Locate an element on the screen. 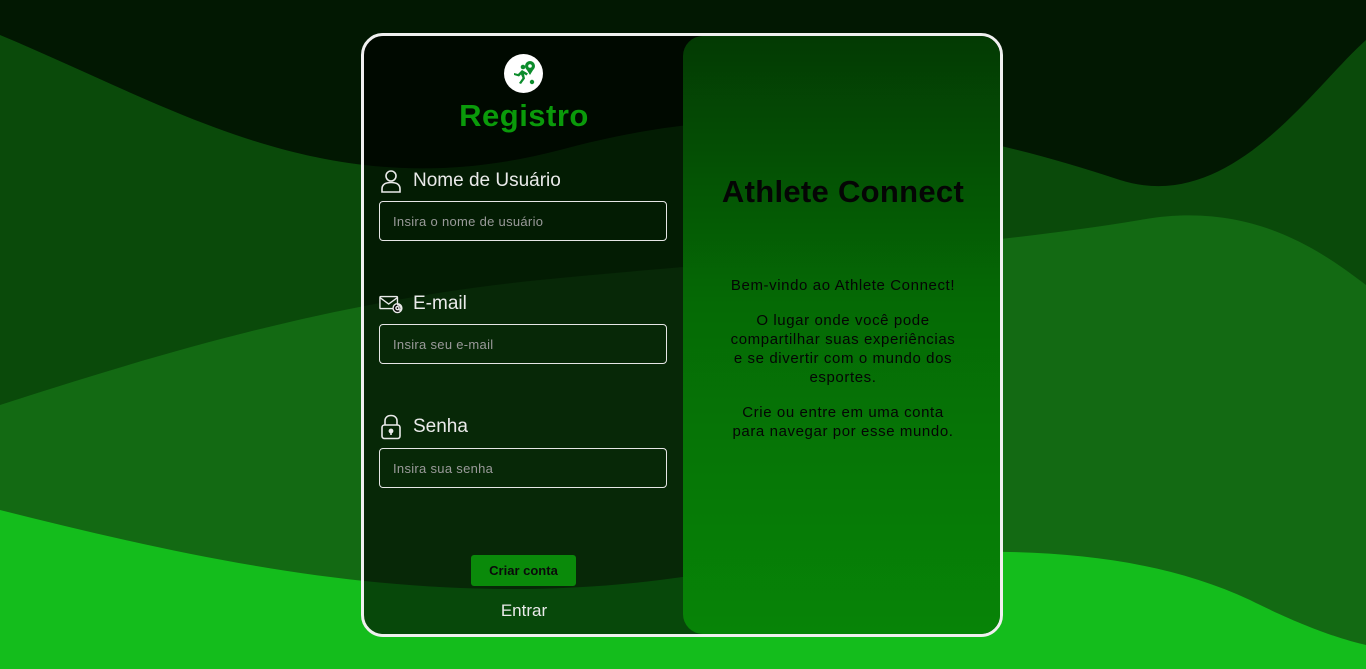 The width and height of the screenshot is (1366, 669). password-label: Senha is located at coordinates (423, 427).